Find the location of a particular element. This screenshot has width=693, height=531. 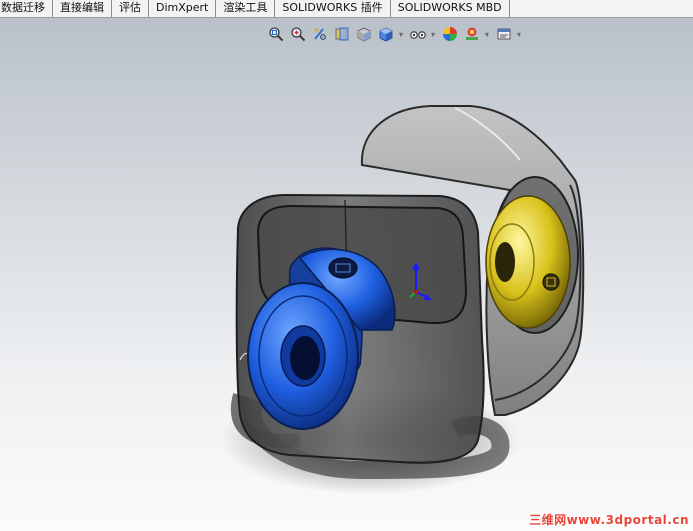

yellow-flange is located at coordinates (528, 262).